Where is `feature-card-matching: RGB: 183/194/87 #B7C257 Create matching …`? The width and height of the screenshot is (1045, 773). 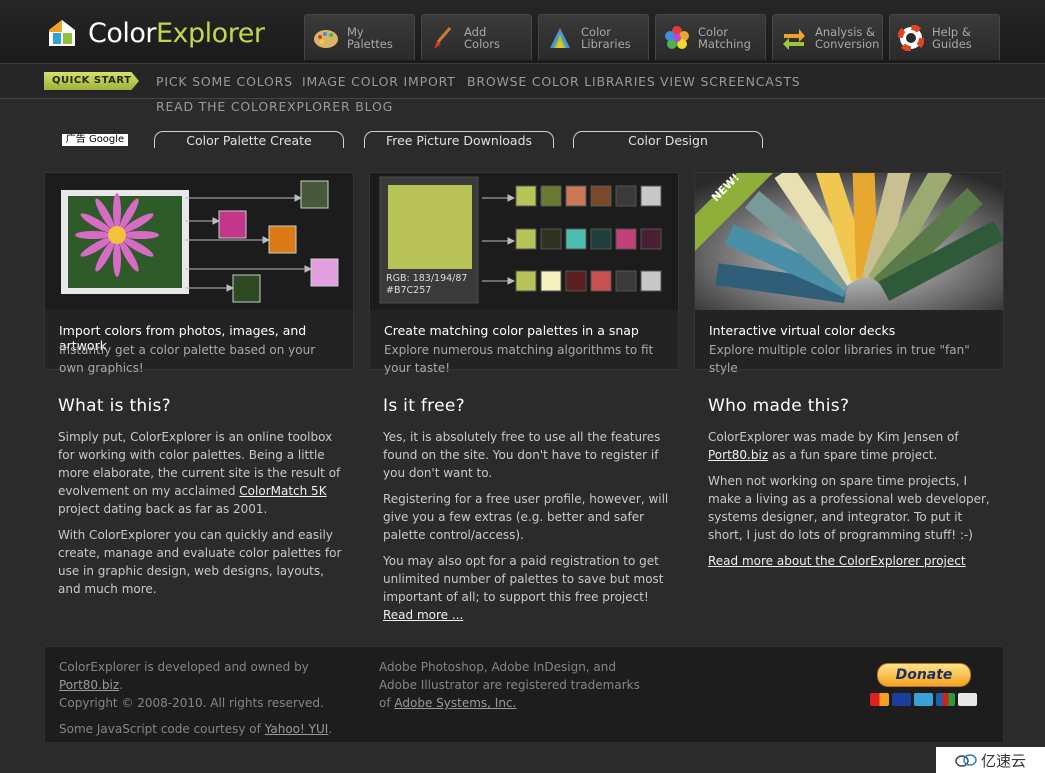 feature-card-matching: RGB: 183/194/87 #B7C257 Create matching … is located at coordinates (524, 273).